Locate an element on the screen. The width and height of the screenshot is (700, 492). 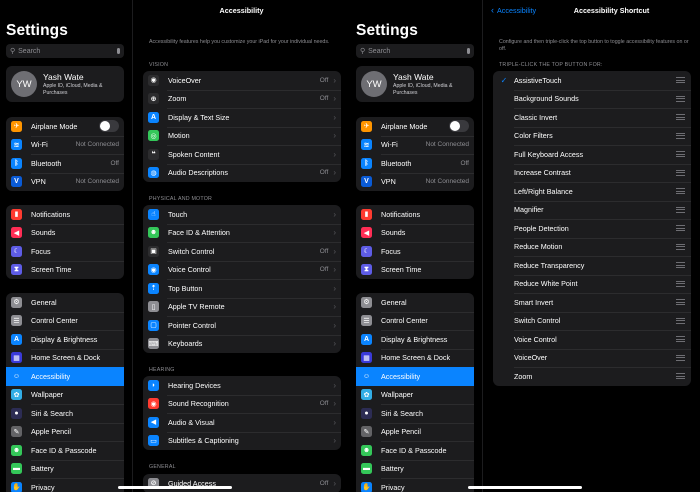
accessibility-item-hearing-devices: ◗ Hearing Devices › is located at coordinates (242, 385).